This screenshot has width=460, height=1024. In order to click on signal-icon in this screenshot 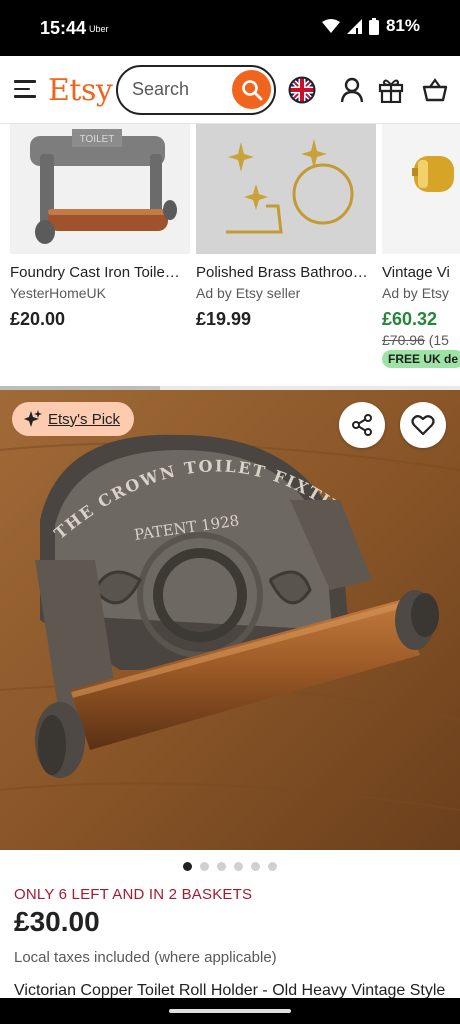, I will do `click(354, 26)`.